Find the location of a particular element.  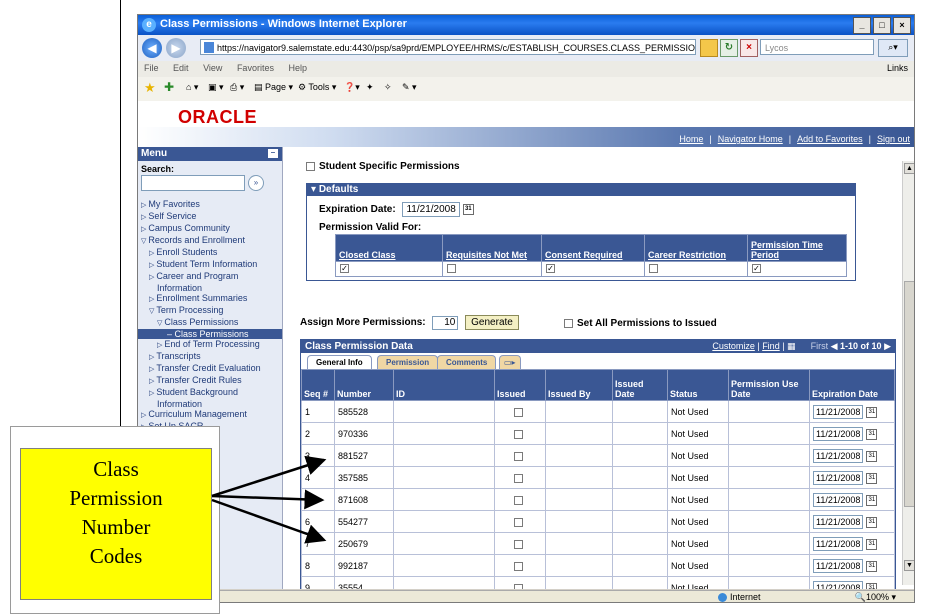

set-all-checkbox is located at coordinates (568, 323).